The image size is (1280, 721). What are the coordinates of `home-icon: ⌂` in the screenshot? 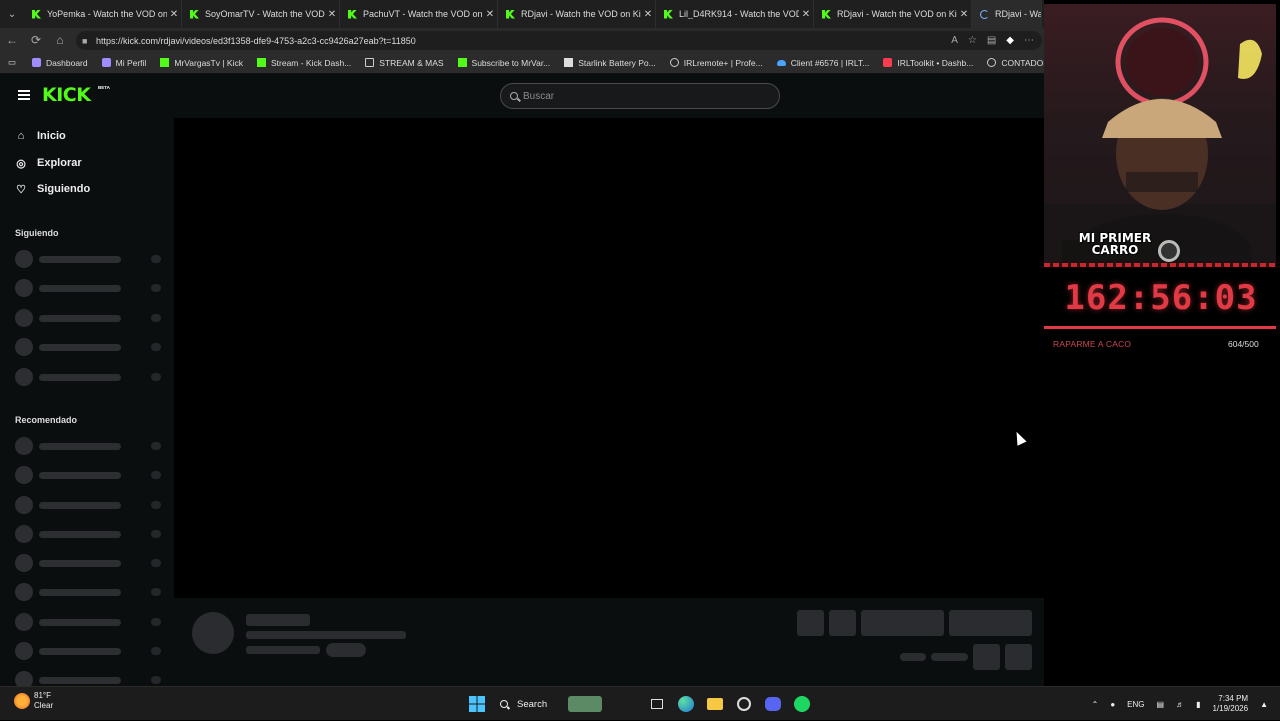 It's located at (21, 136).